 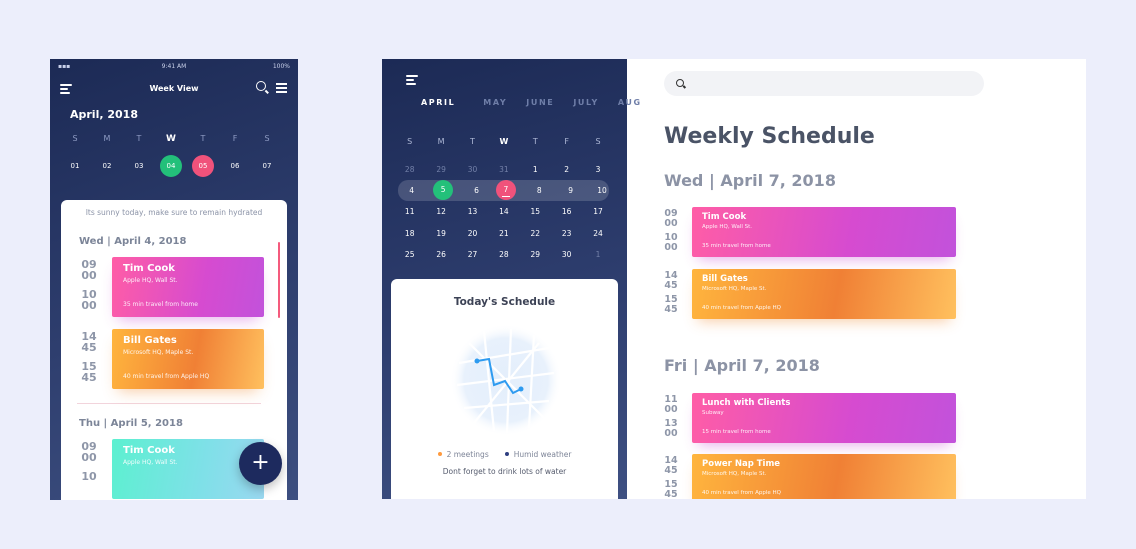 I want to click on day-cell: 2, so click(x=566, y=169).